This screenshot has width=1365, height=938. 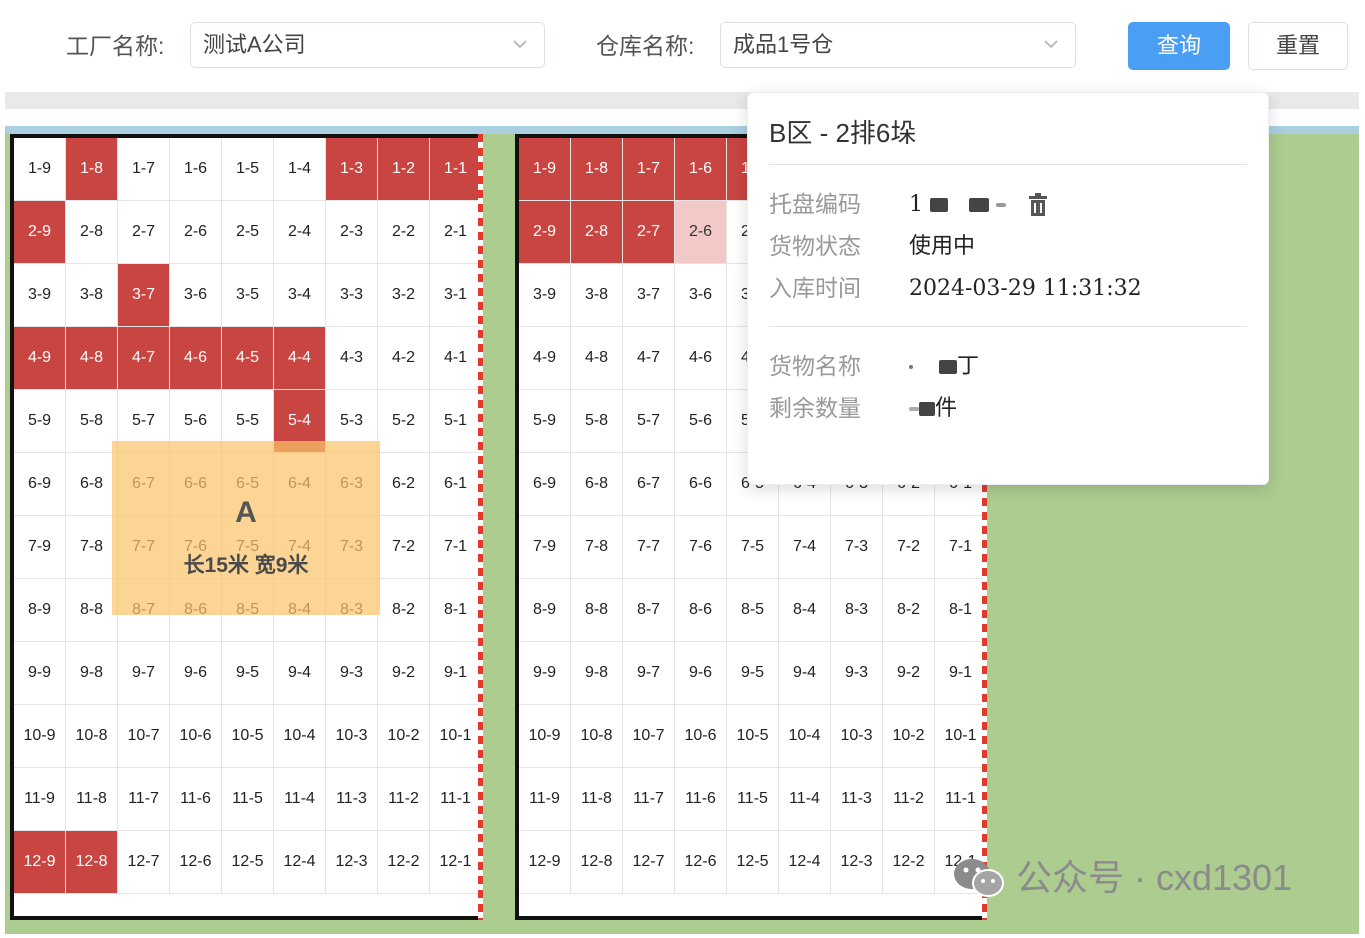 I want to click on warehouse-select: 成品1号仓, so click(x=898, y=45).